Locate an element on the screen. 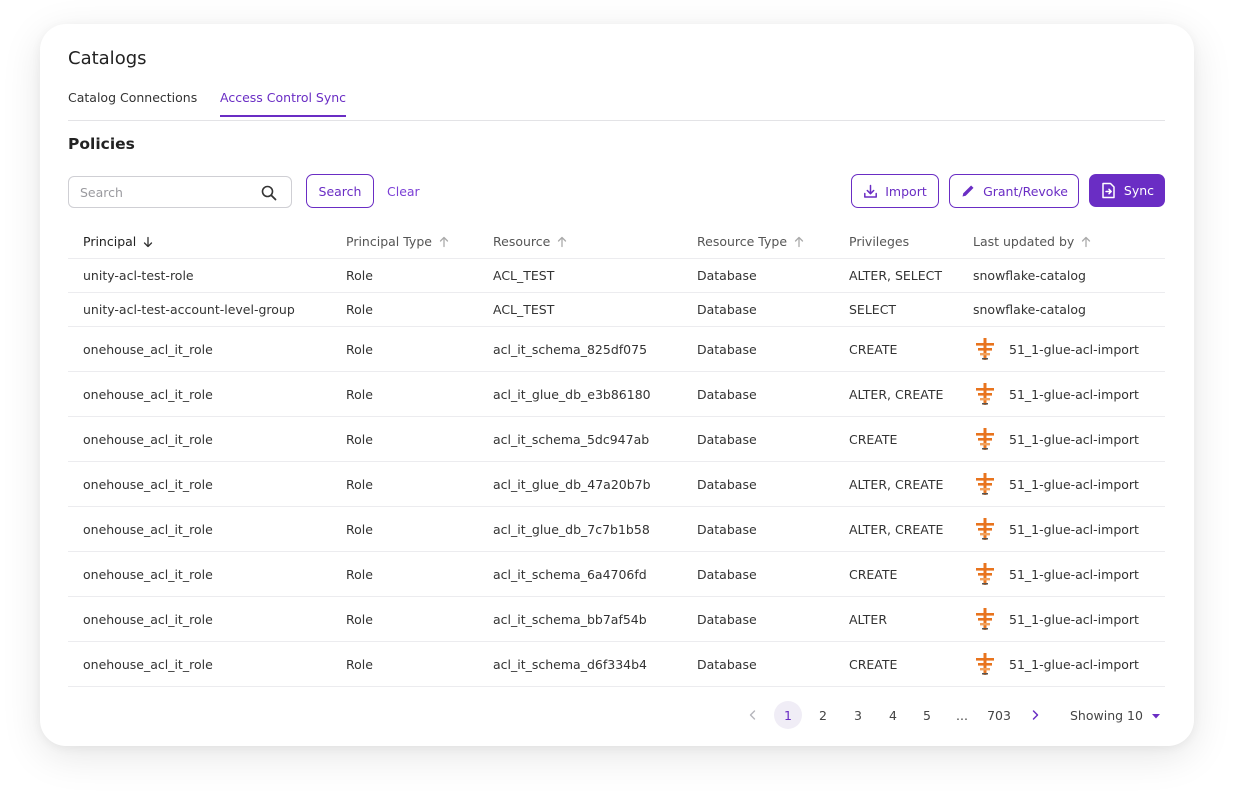 The width and height of the screenshot is (1234, 806). header-resource: Resource is located at coordinates (530, 241).